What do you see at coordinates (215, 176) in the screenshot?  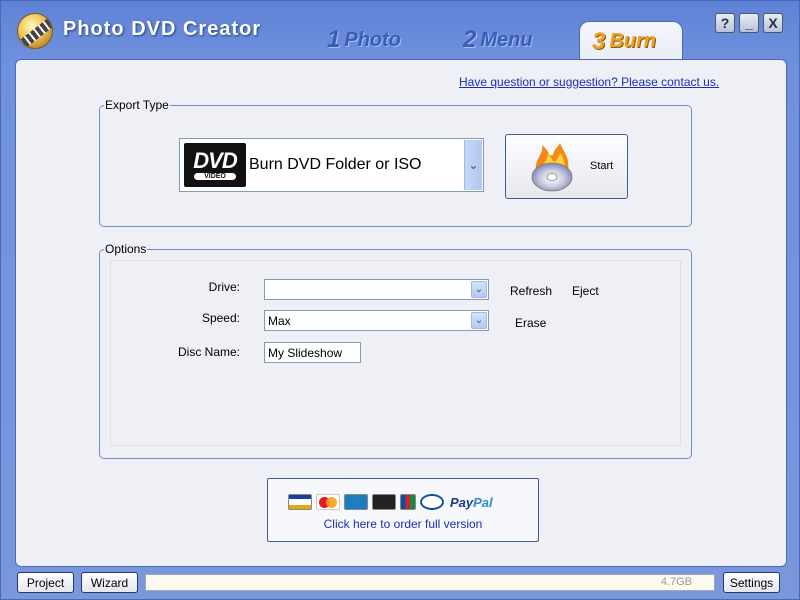 I see `dvd-logo-subtext: VIDEO` at bounding box center [215, 176].